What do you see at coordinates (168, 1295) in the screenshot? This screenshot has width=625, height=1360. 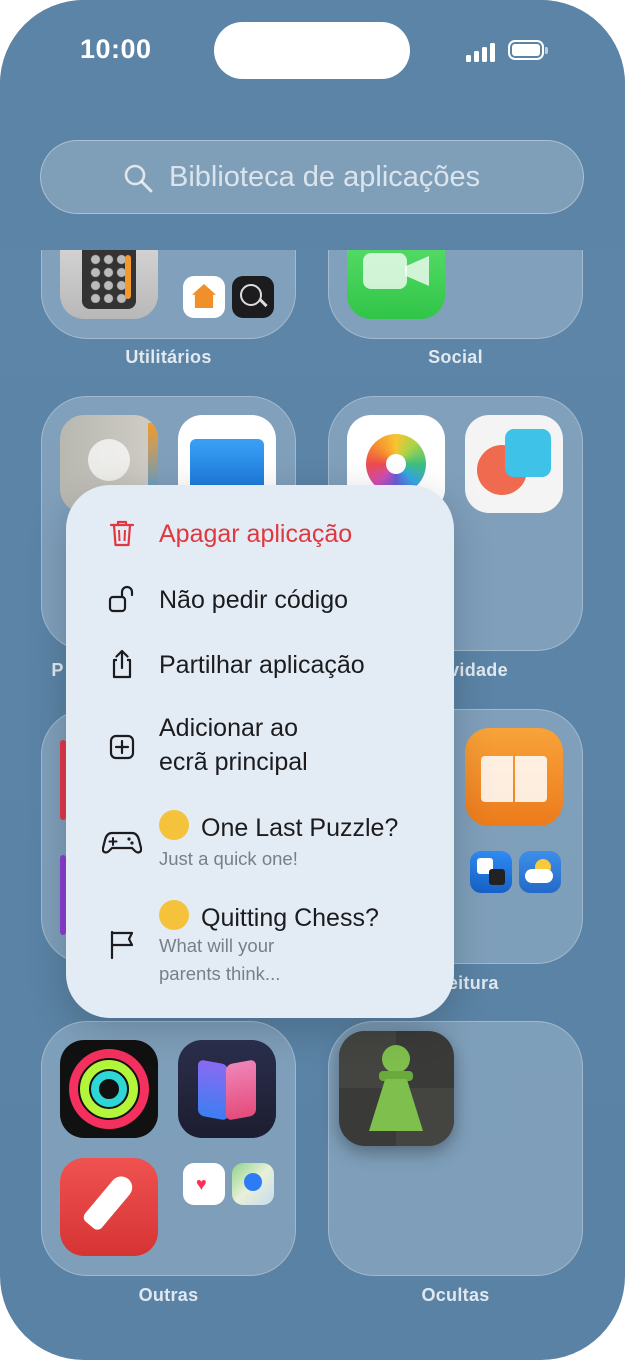 I see `folder-label: Outras` at bounding box center [168, 1295].